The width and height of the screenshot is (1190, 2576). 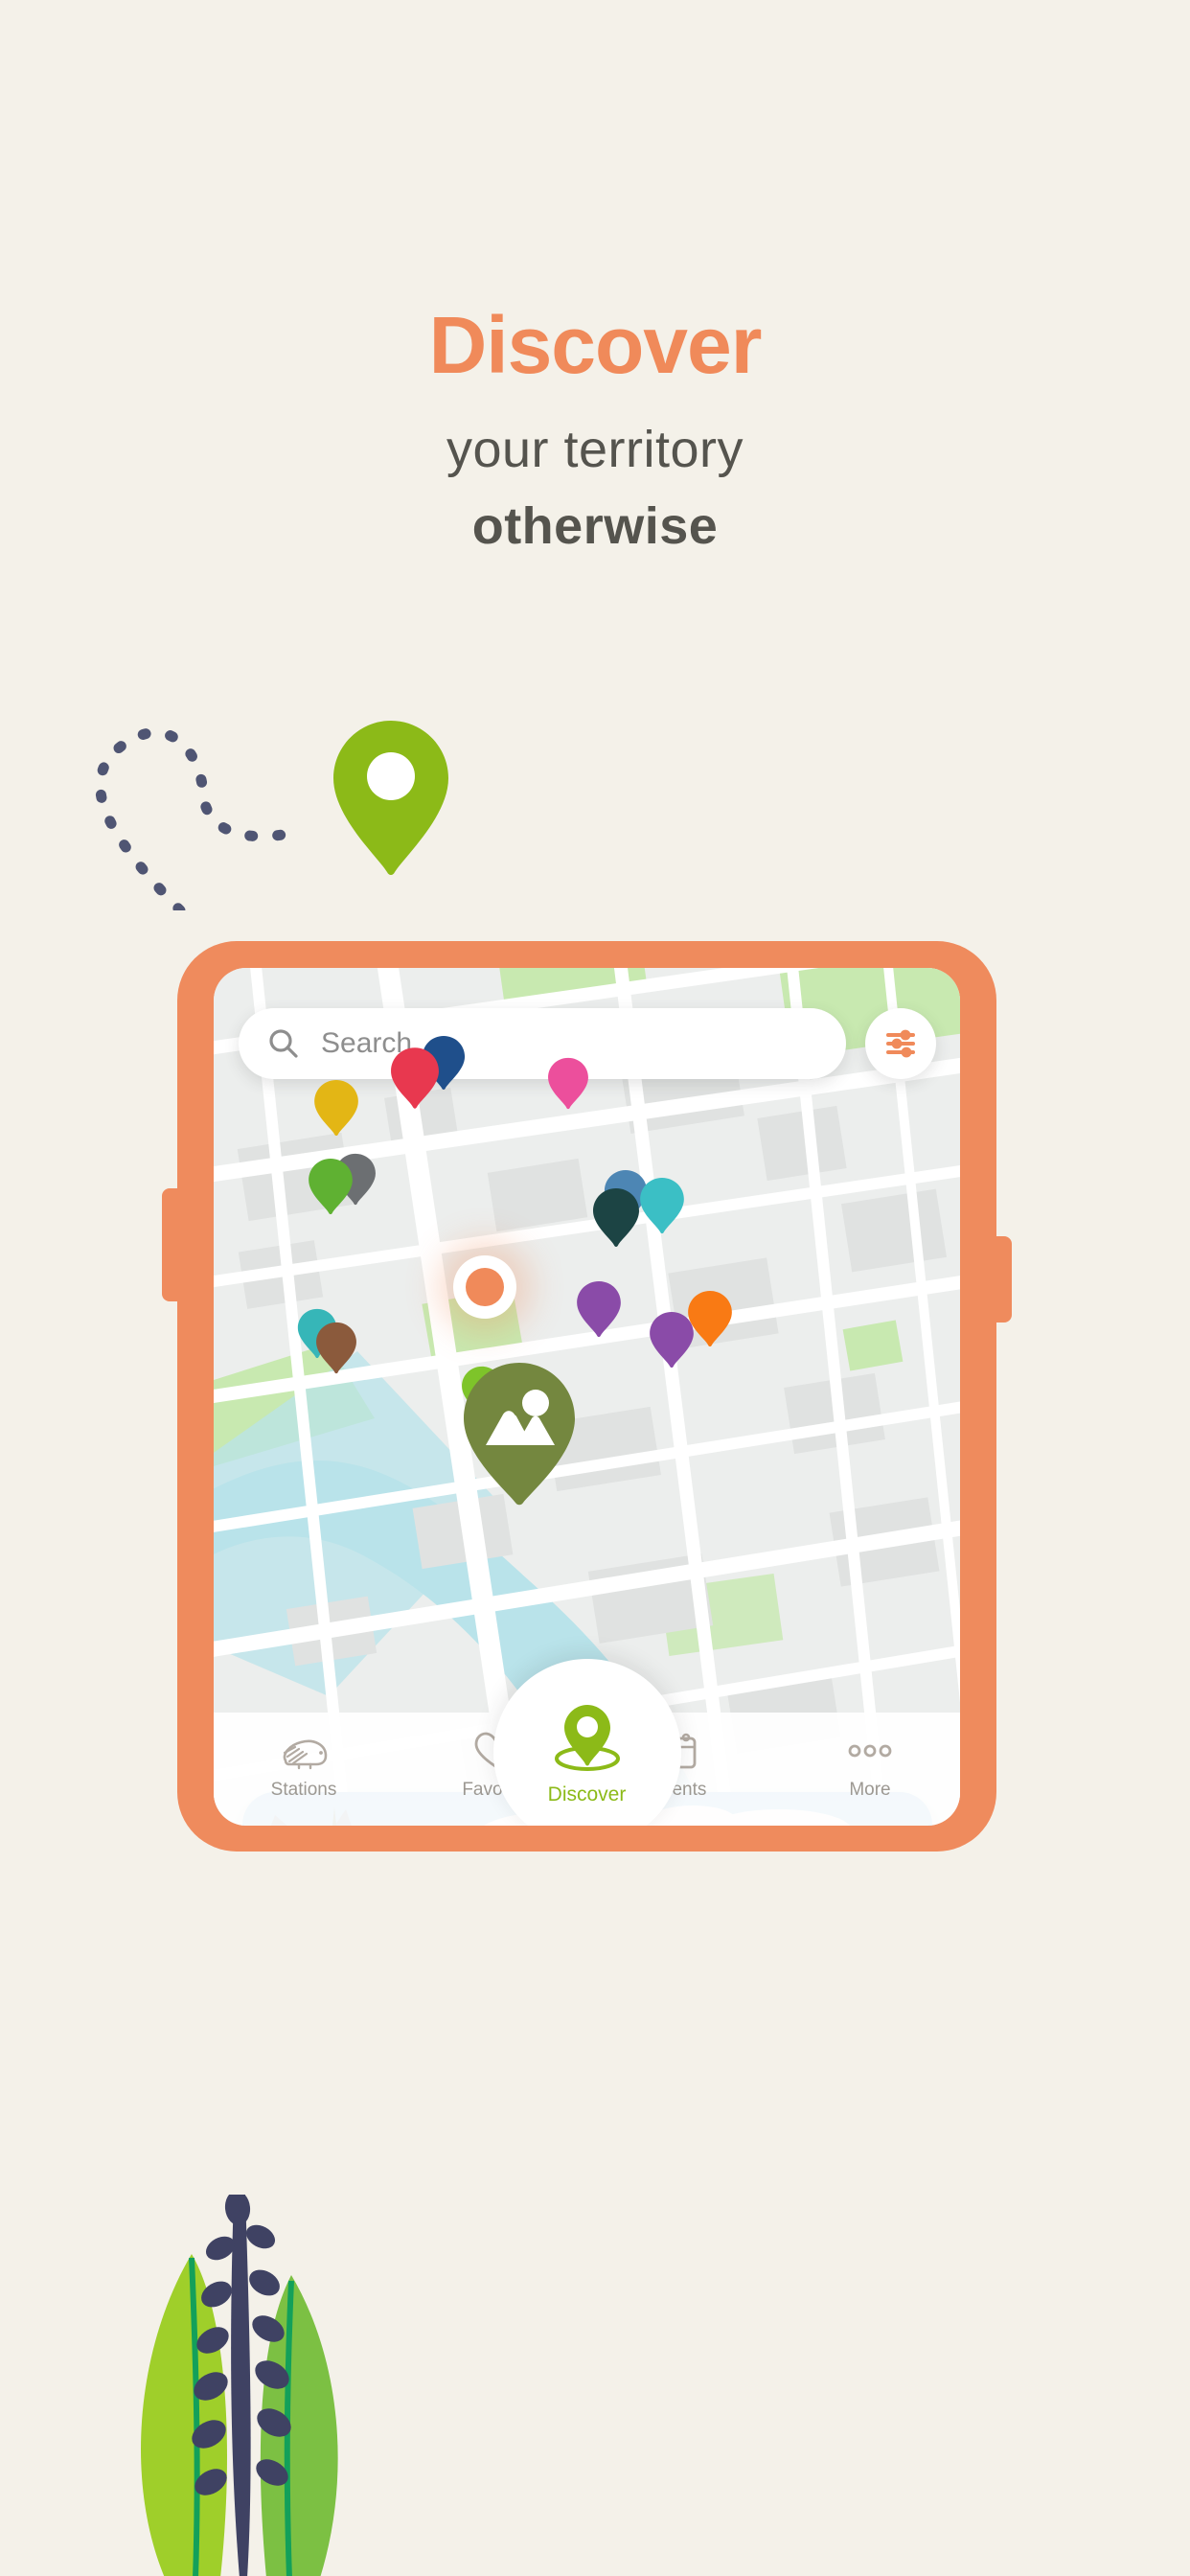 What do you see at coordinates (484, 1287) in the screenshot?
I see `user-location-dot` at bounding box center [484, 1287].